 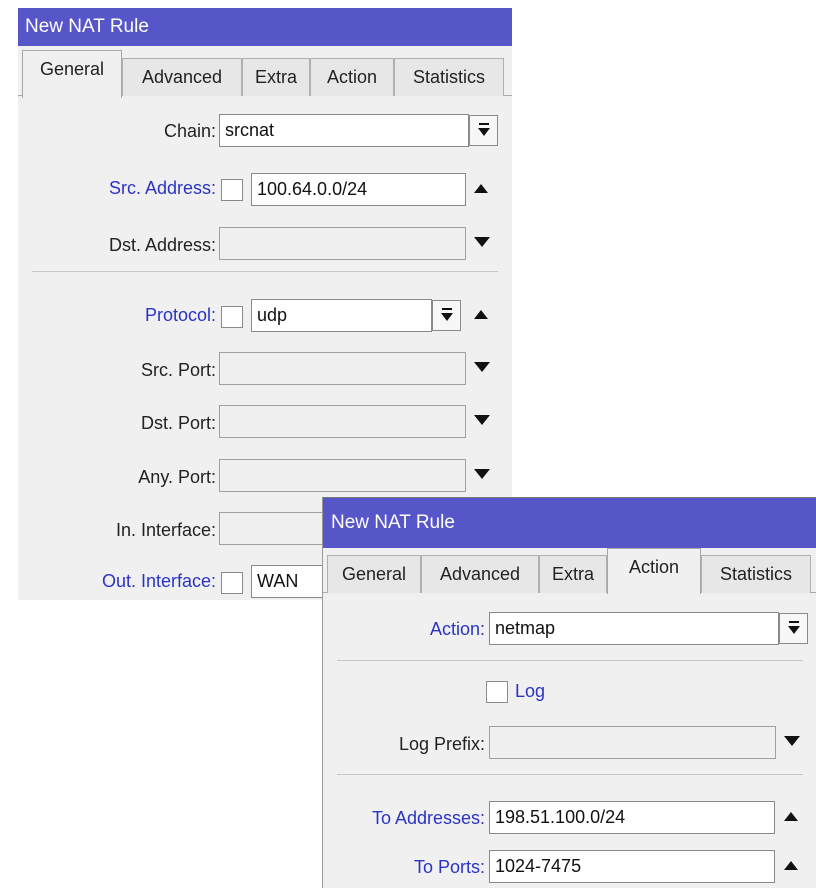 I want to click on to-ports-field: 1024-7475, so click(x=632, y=866).